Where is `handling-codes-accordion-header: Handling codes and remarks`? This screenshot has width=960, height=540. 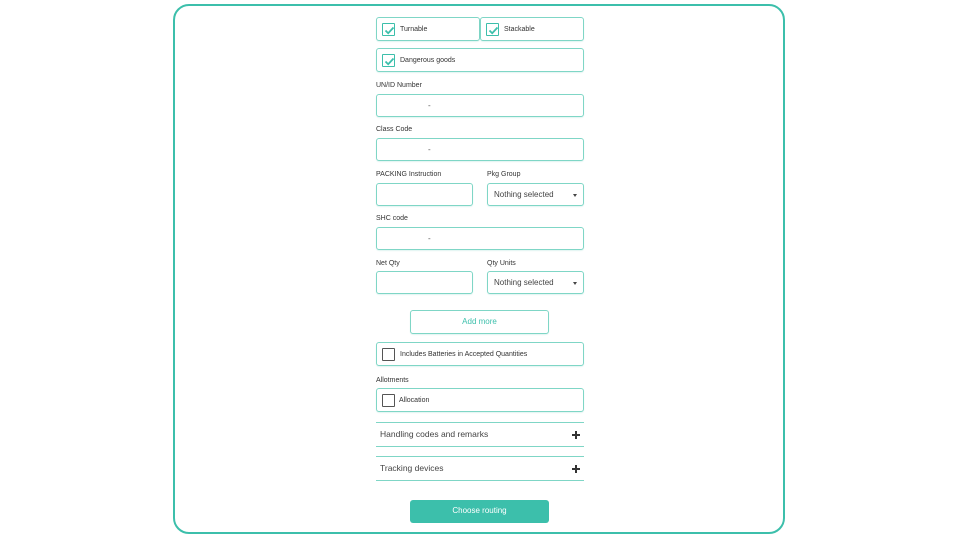
handling-codes-accordion-header: Handling codes and remarks is located at coordinates (480, 434).